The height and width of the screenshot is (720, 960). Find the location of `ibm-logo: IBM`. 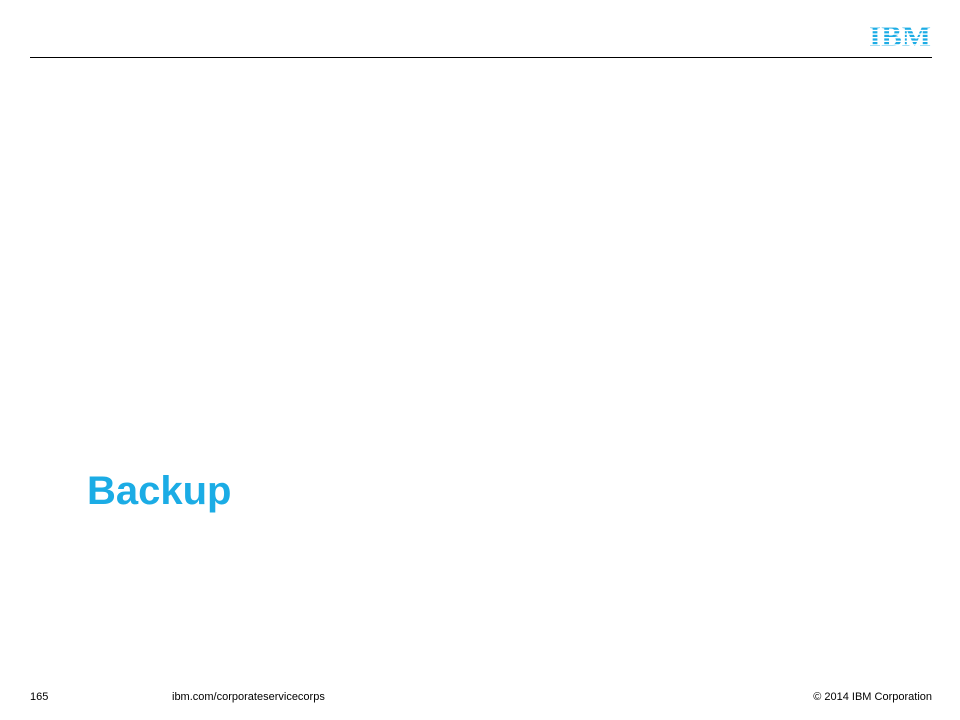

ibm-logo: IBM is located at coordinates (900, 36).